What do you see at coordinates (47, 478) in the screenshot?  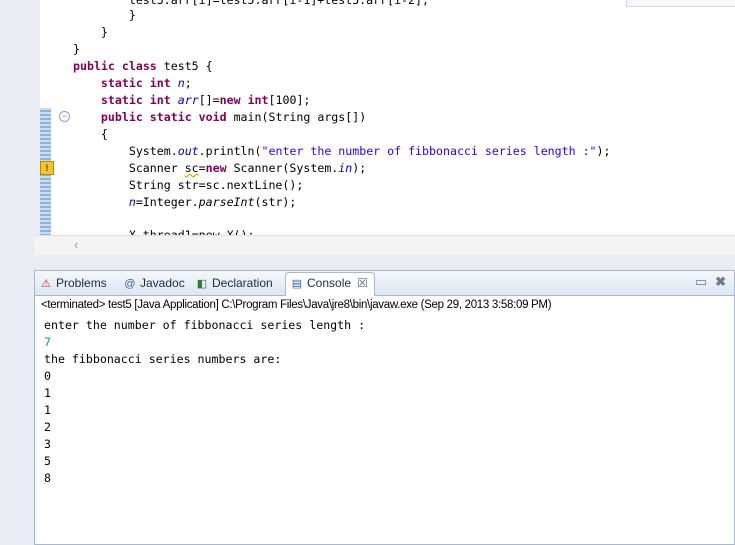 I see `console-number: 8` at bounding box center [47, 478].